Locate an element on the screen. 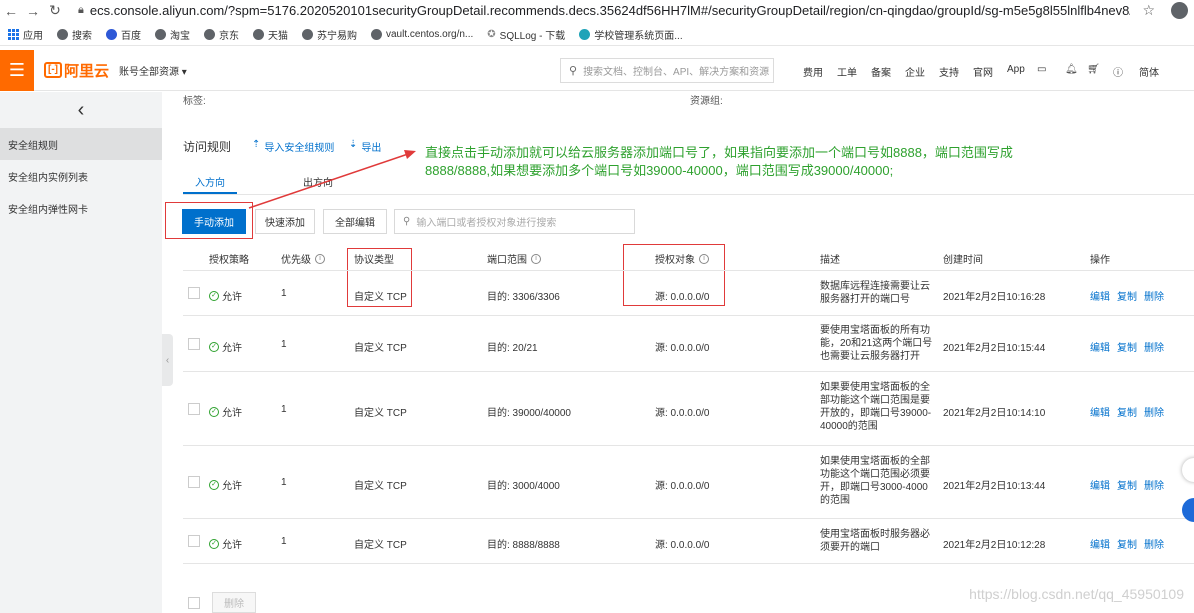 Image resolution: width=1194 pixels, height=613 pixels. direction-tabs: 入方向 出方向 is located at coordinates (273, 181).